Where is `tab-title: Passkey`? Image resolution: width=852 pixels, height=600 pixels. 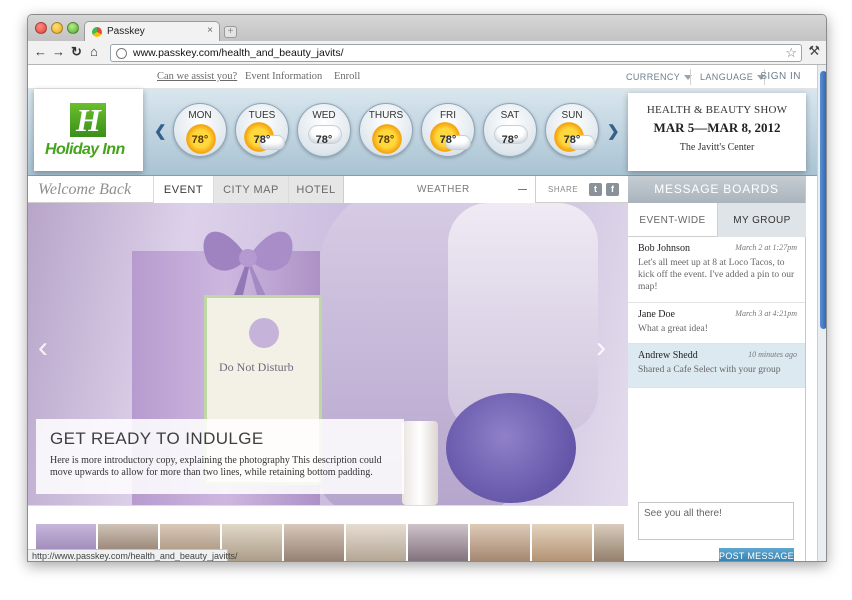 tab-title: Passkey is located at coordinates (126, 31).